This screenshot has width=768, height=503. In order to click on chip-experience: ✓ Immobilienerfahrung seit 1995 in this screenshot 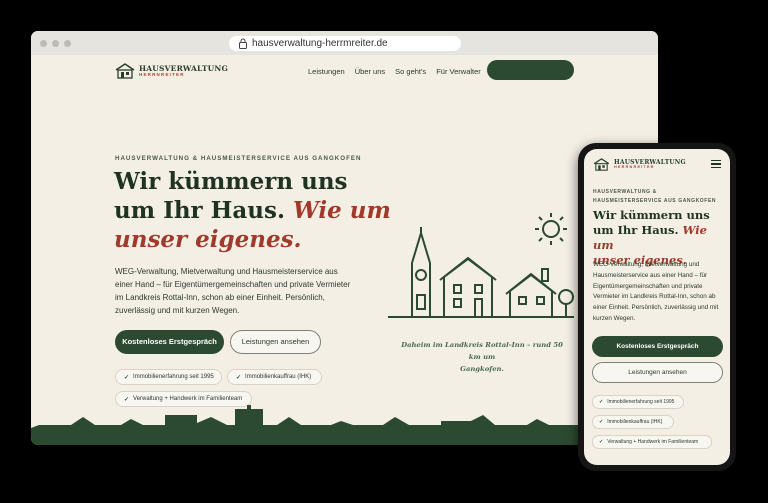, I will do `click(168, 377)`.